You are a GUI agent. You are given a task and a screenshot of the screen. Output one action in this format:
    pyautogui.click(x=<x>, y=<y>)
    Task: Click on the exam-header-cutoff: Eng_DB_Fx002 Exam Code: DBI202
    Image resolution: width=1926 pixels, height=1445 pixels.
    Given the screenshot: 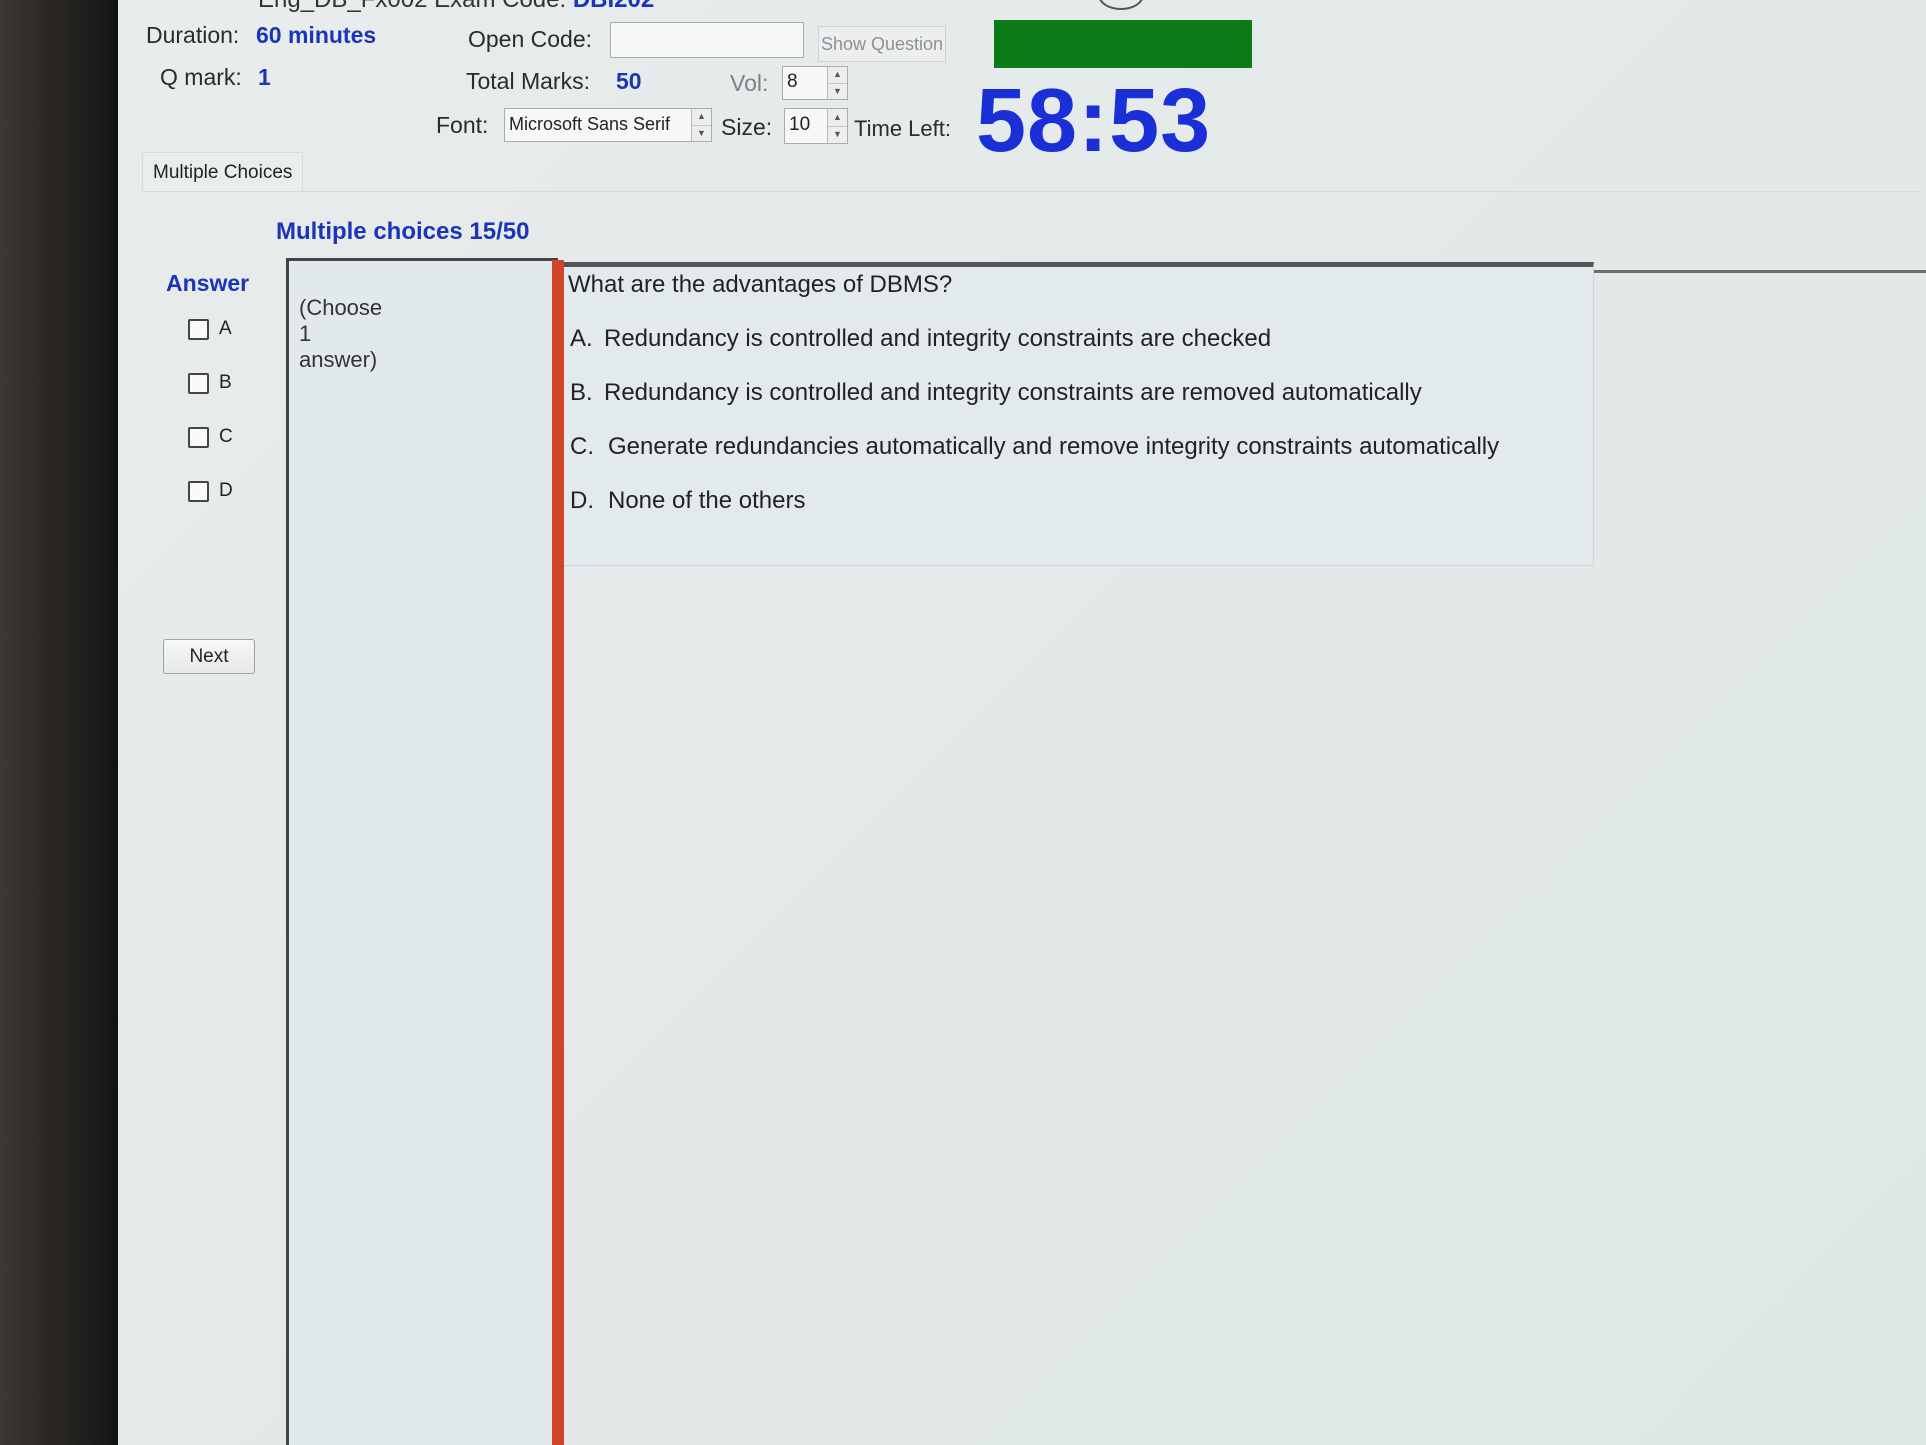 What is the action you would take?
    pyautogui.click(x=456, y=7)
    